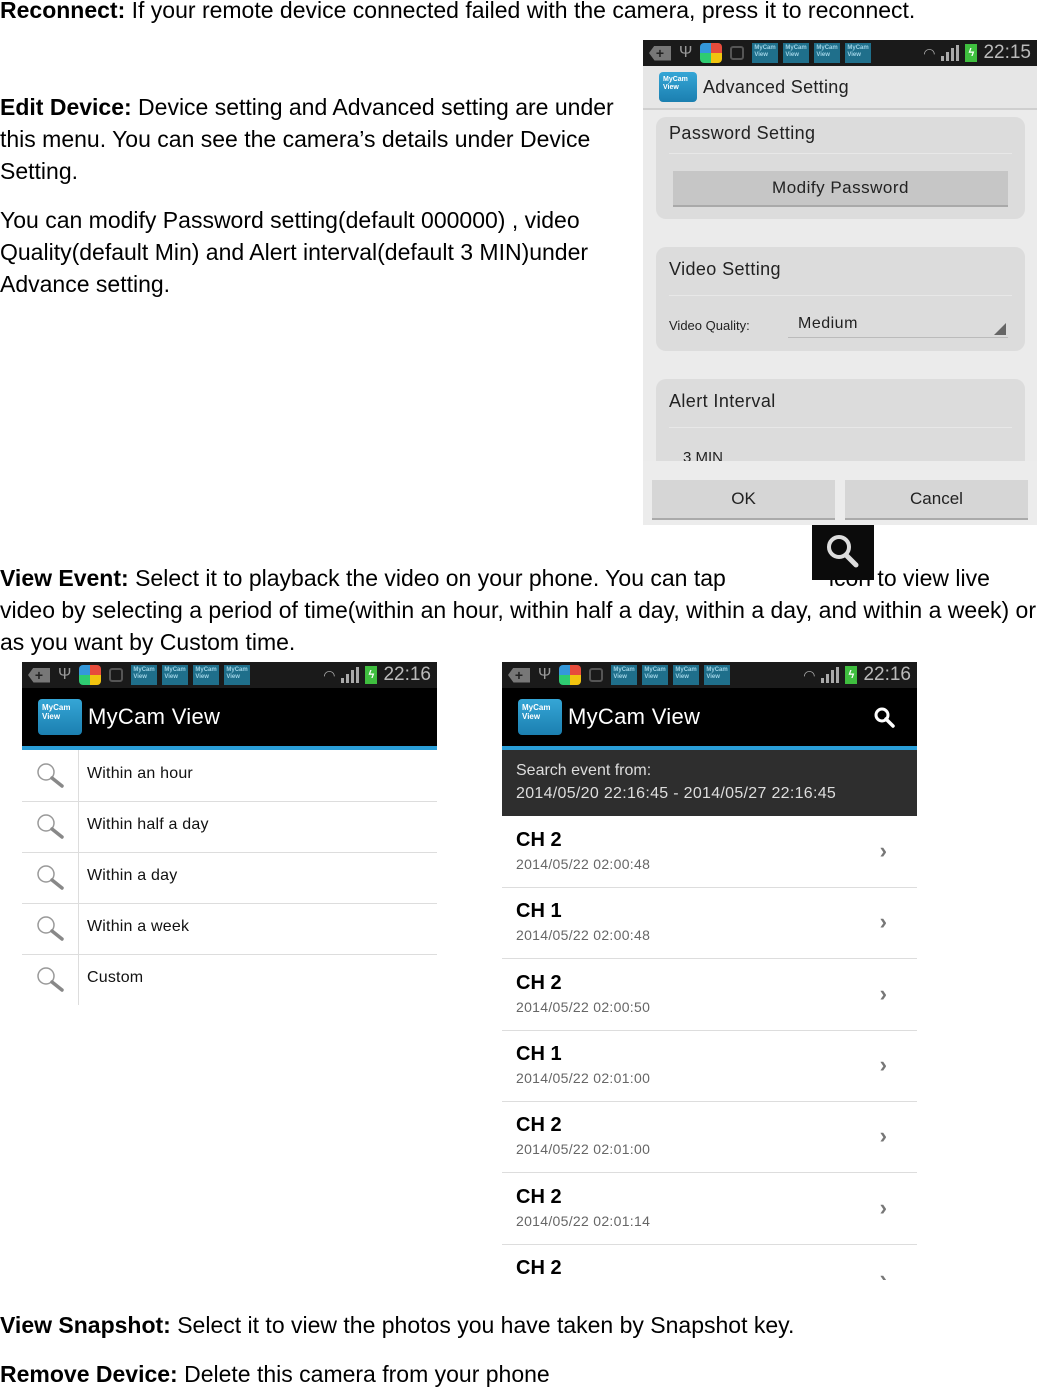 The image size is (1037, 1390). I want to click on event-list-item: CH 1 2014/05/22 02:01:00 ›, so click(709, 1066).